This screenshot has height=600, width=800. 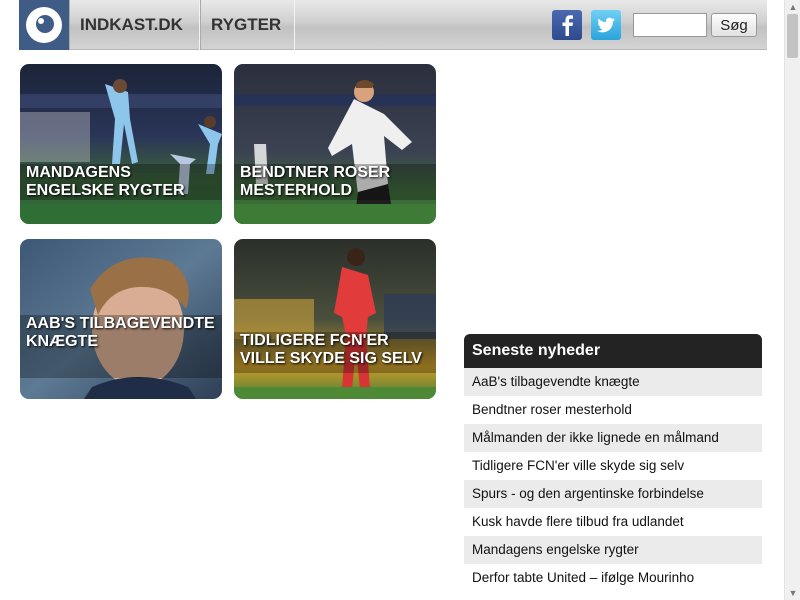 What do you see at coordinates (44, 25) in the screenshot?
I see `indkast-logo-icon` at bounding box center [44, 25].